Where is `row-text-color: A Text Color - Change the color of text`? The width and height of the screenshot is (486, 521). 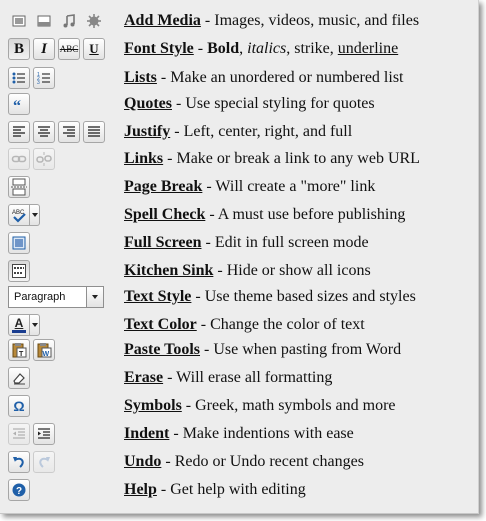 row-text-color: A Text Color - Change the color of text is located at coordinates (239, 325).